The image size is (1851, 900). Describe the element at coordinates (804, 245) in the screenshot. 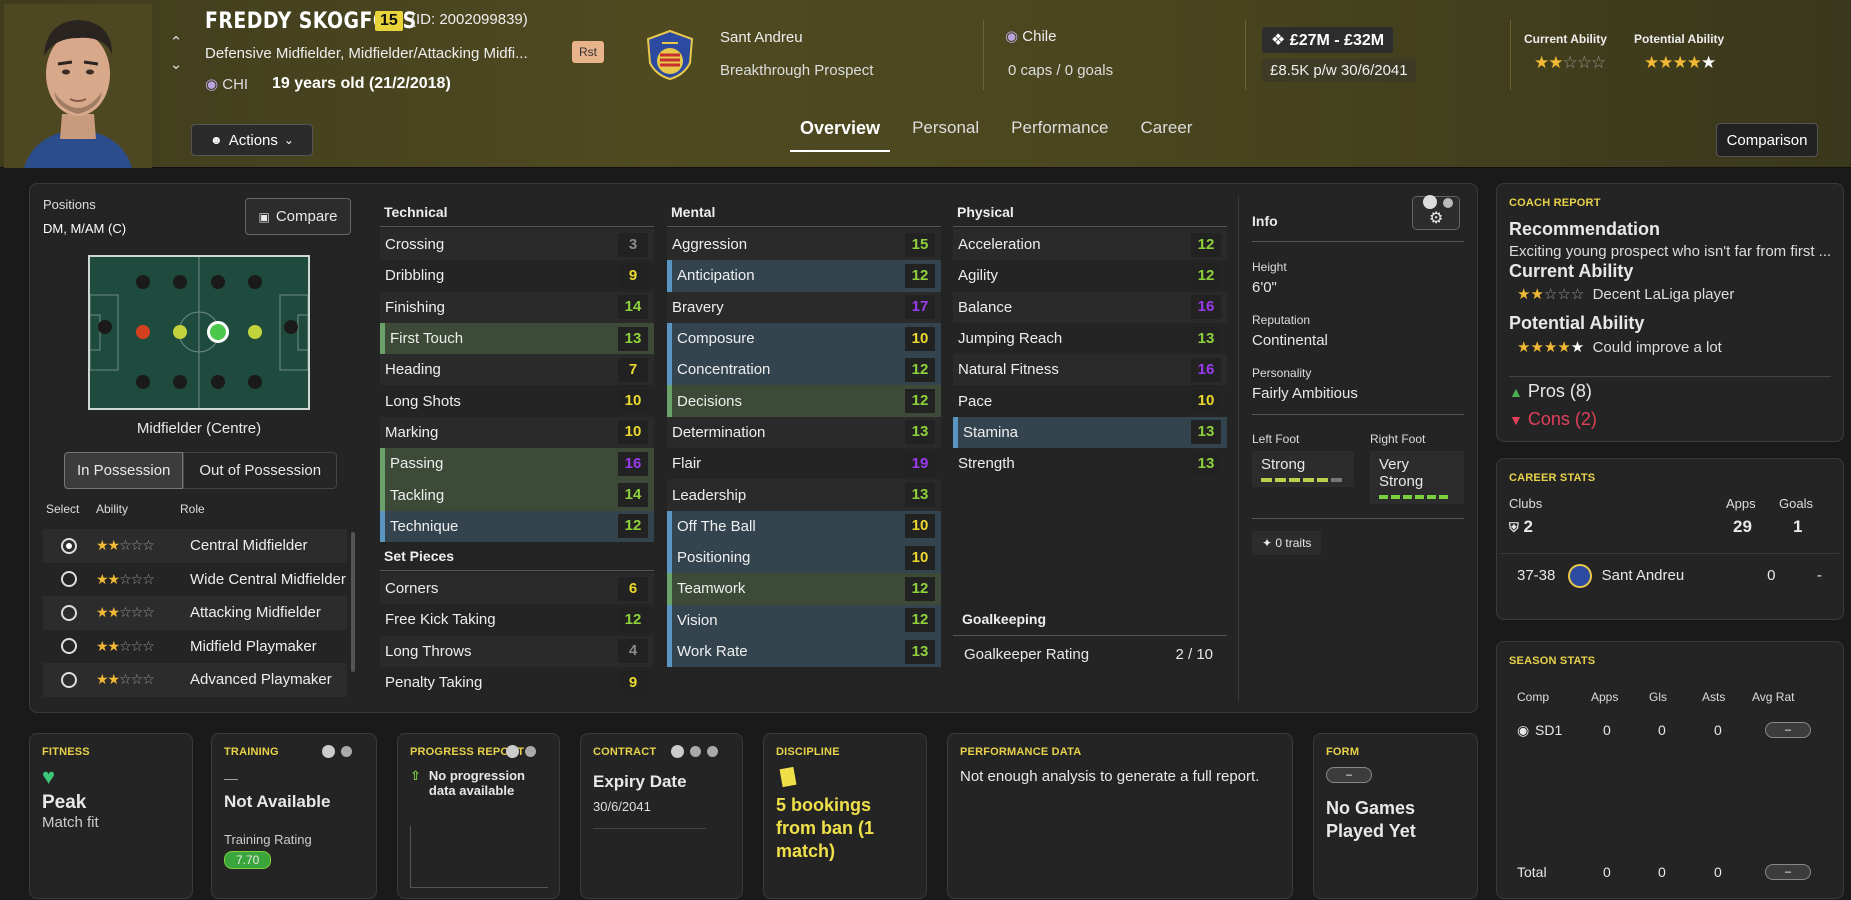

I see `attribute-row: Aggression 15` at that location.